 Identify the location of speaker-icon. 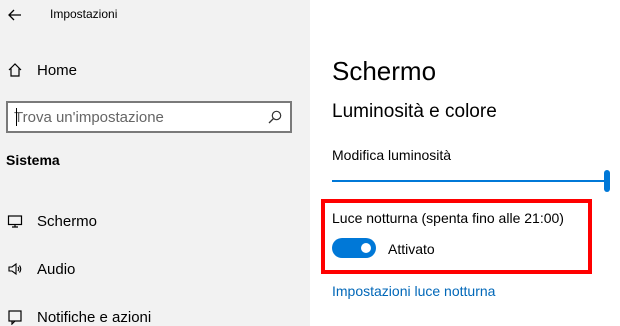
(15, 269).